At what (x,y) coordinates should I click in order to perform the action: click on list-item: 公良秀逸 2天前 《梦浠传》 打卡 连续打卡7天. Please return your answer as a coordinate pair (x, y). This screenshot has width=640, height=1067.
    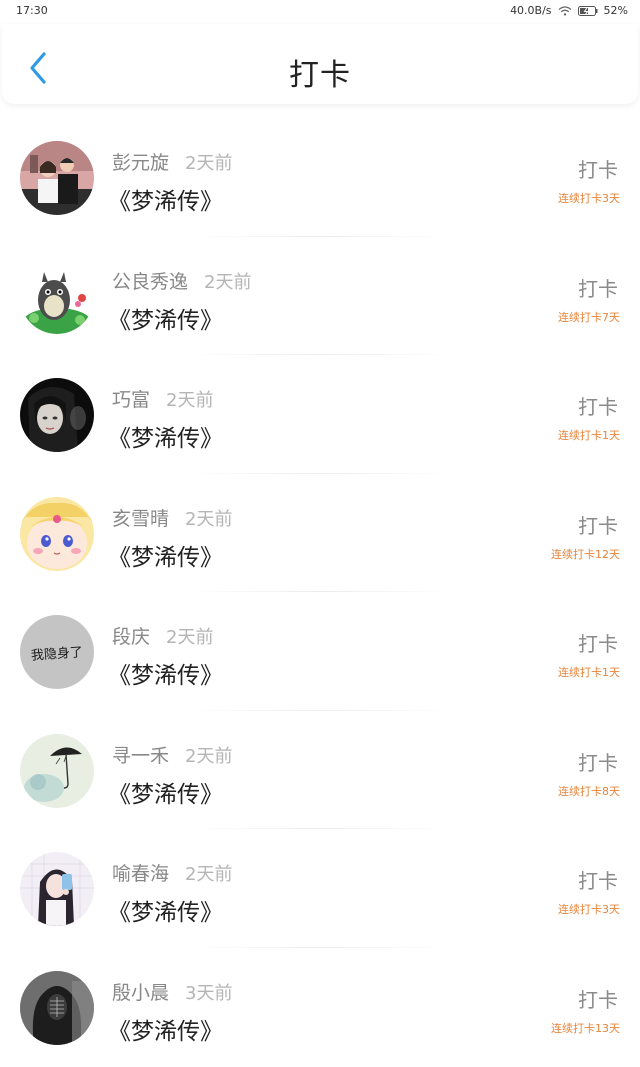
    Looking at the image, I should click on (320, 296).